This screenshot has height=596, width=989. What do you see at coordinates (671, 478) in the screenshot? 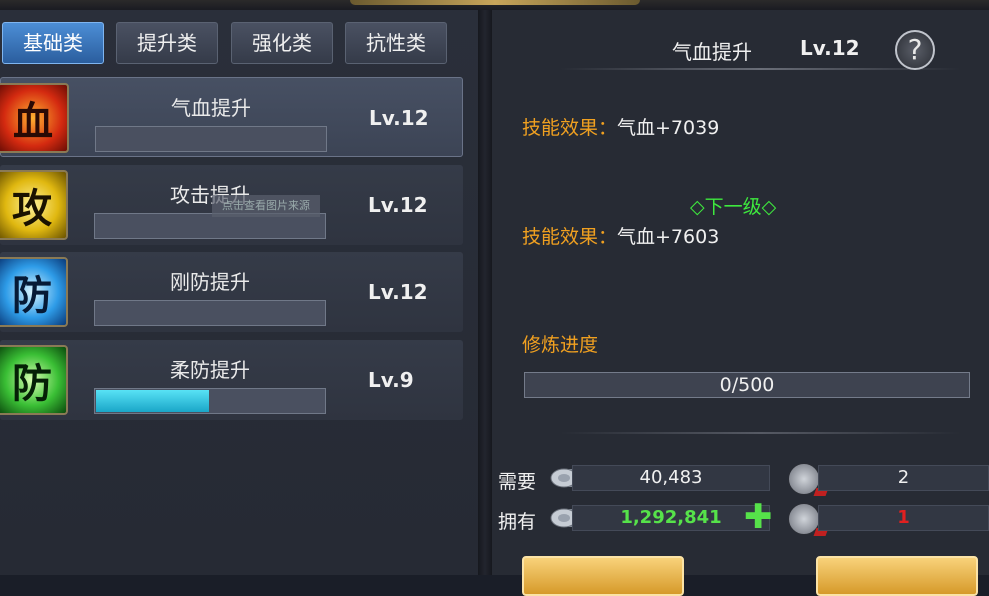
I see `need-silver-value: 40,483` at bounding box center [671, 478].